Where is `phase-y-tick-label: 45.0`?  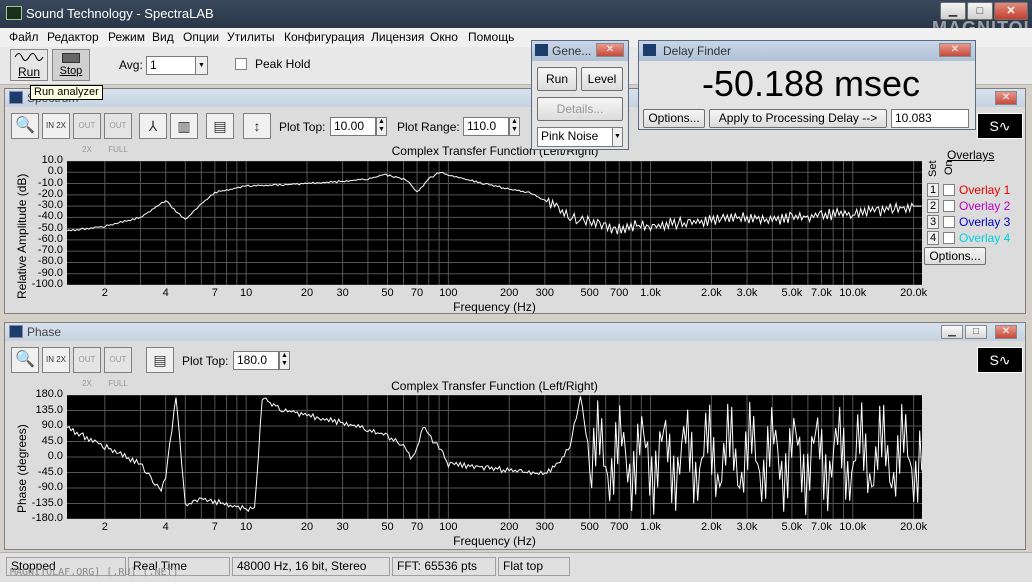 phase-y-tick-label: 45.0 is located at coordinates (52, 440).